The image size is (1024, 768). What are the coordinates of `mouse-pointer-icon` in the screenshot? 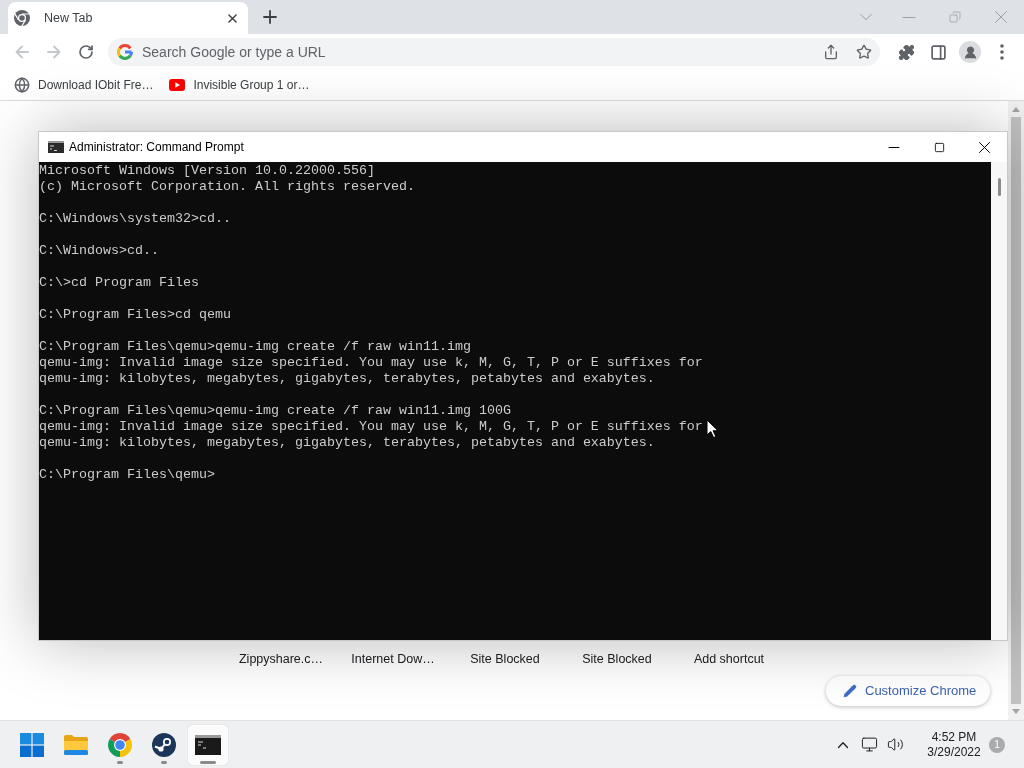 It's located at (712, 429).